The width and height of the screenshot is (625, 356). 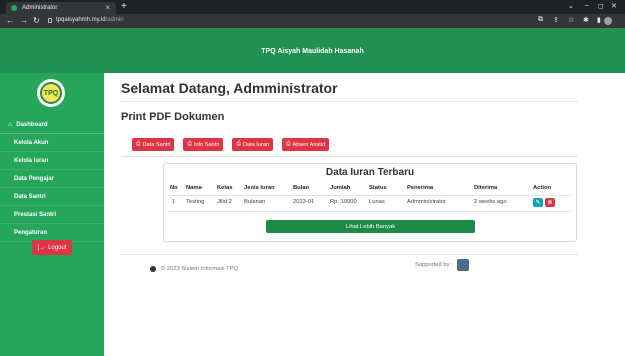 What do you see at coordinates (256, 144) in the screenshot?
I see `button-label: Data Iuran` at bounding box center [256, 144].